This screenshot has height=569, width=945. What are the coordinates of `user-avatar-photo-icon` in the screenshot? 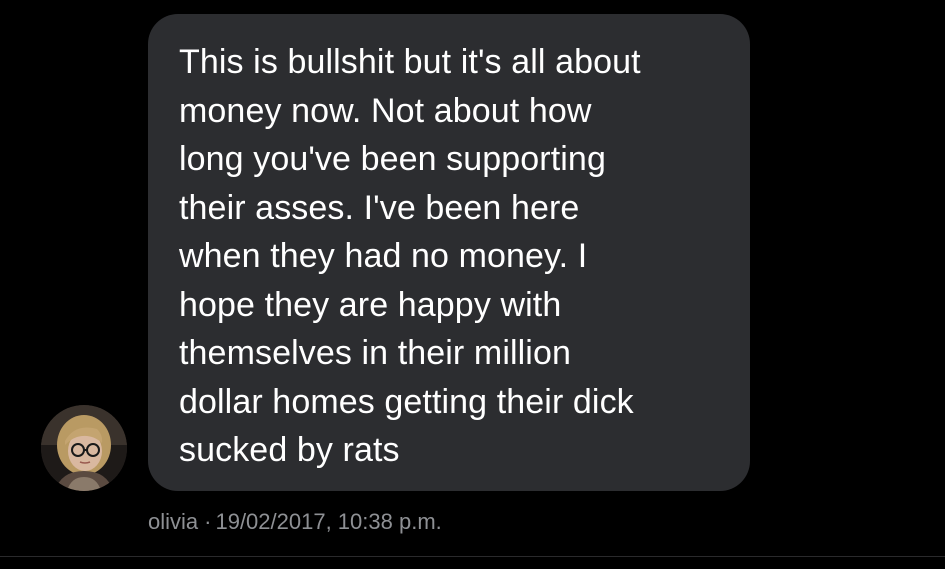 It's located at (84, 448).